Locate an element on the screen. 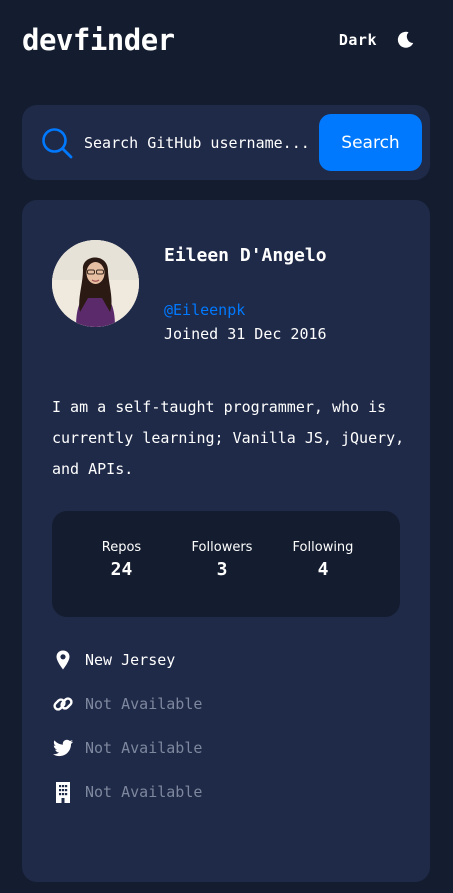  stat-following: Following 4 is located at coordinates (323, 560).